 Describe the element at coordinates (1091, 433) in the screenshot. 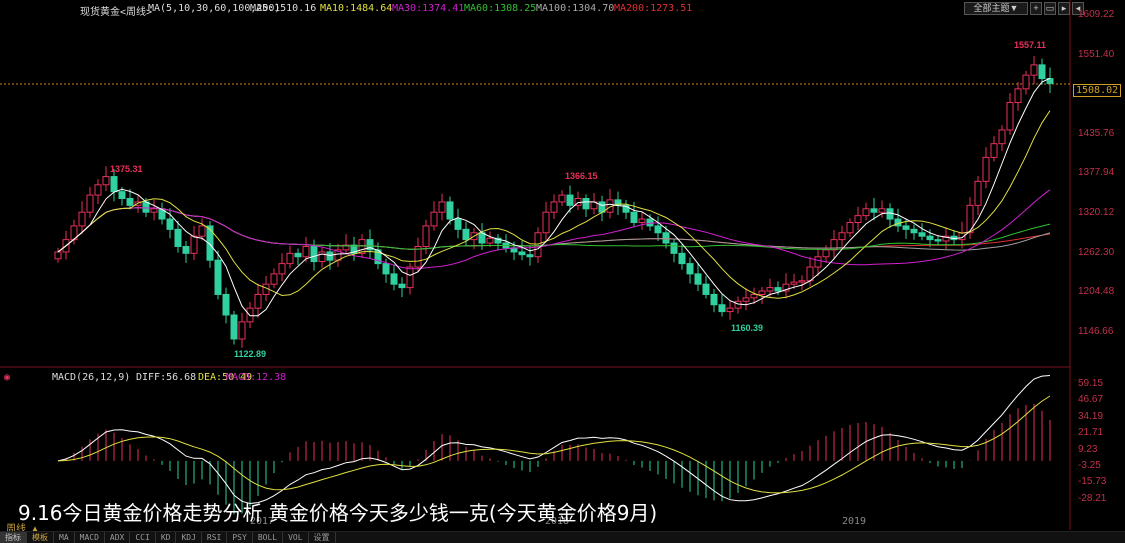

I see `macd-axis-label: 21.71` at that location.